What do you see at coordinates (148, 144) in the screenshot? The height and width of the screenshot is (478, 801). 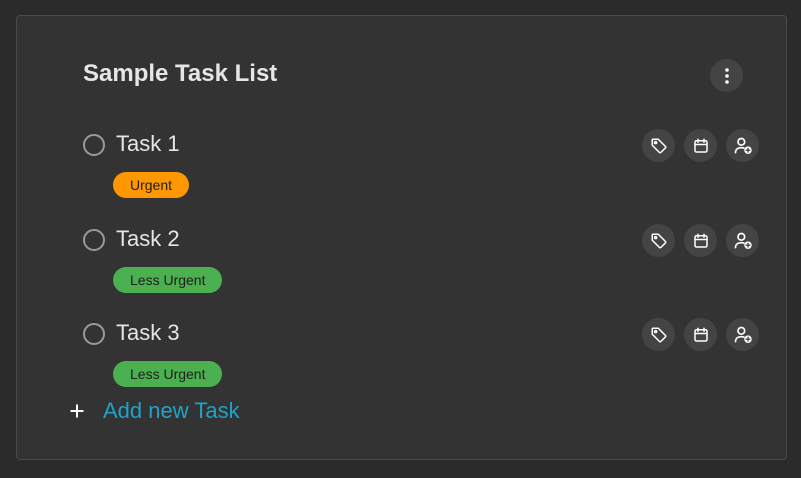 I see `task-name: Task 1` at bounding box center [148, 144].